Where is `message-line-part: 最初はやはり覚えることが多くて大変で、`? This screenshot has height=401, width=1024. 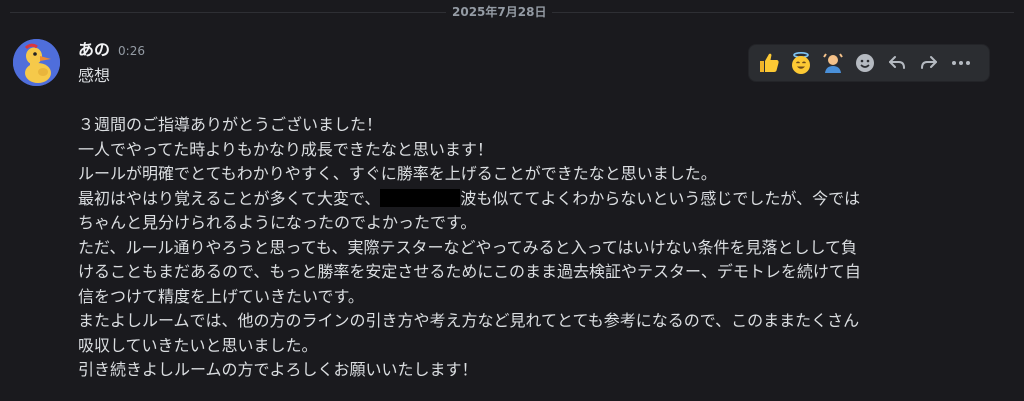
message-line-part: 最初はやはり覚えることが多くて大変で、 is located at coordinates (229, 198).